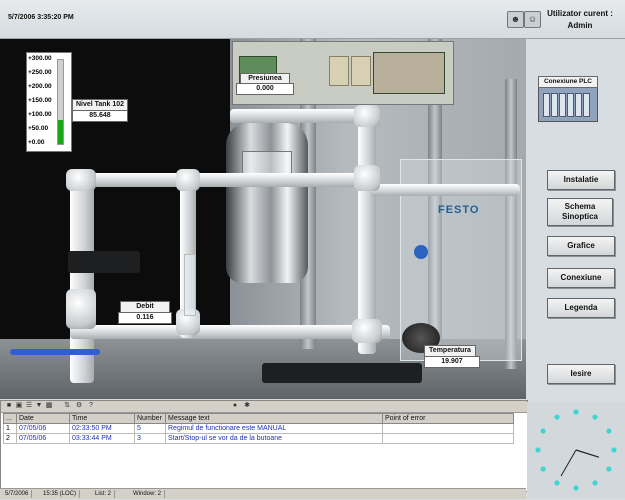  Describe the element at coordinates (263, 493) in the screenshot. I see `status-bar: 5/7/2006 15:35 (LOC) List: 2 Window: 2` at that location.